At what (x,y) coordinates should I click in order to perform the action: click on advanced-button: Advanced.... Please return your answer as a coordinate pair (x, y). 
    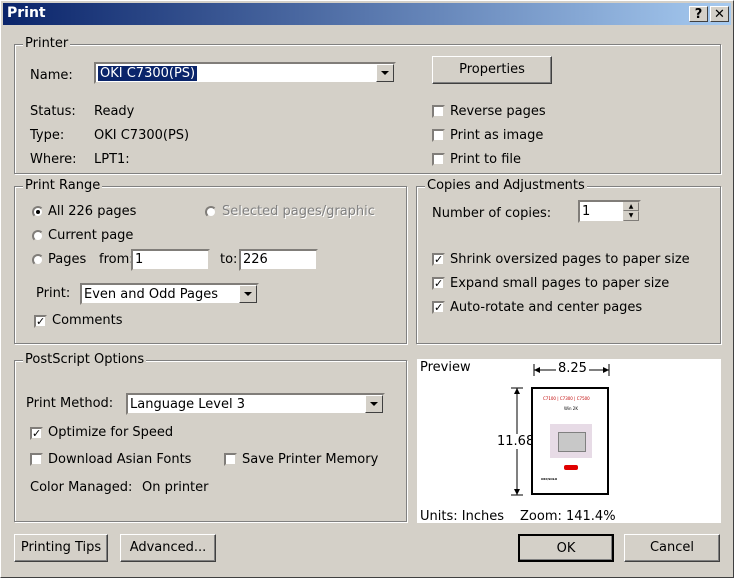
    Looking at the image, I should click on (168, 548).